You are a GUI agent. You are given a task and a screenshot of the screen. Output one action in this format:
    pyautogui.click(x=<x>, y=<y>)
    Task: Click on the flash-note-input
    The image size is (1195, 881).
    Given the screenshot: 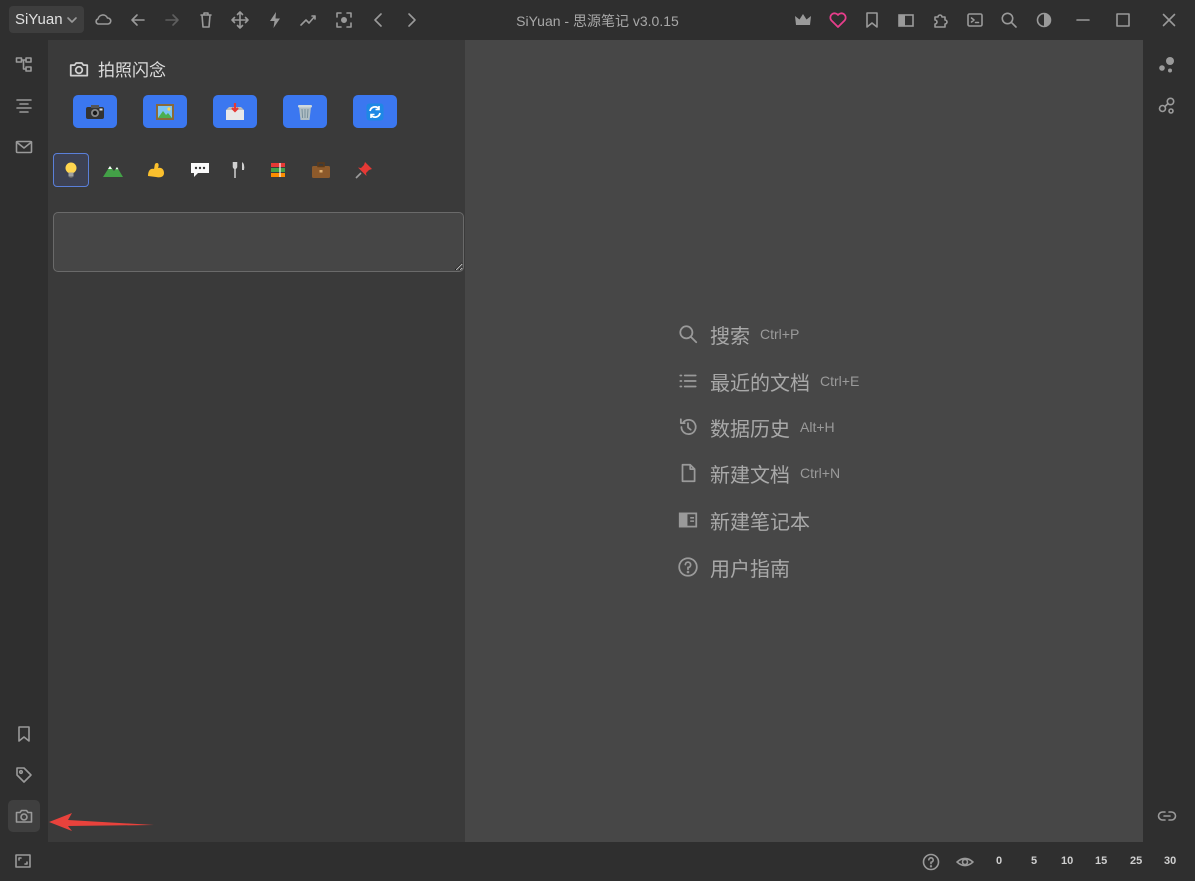 What is the action you would take?
    pyautogui.click(x=258, y=242)
    